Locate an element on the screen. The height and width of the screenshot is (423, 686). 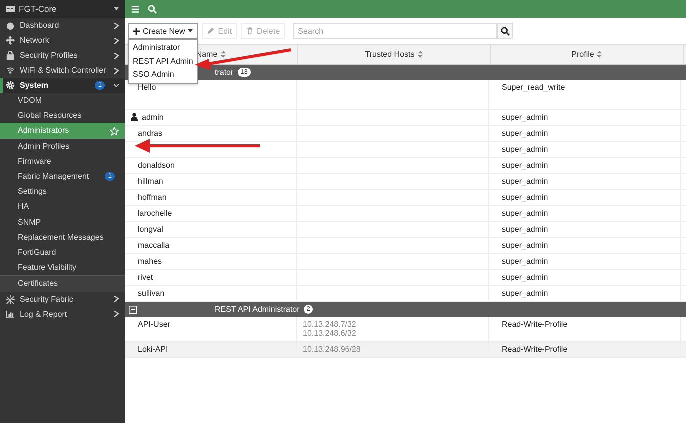
group-title: REST API Administrator is located at coordinates (257, 309).